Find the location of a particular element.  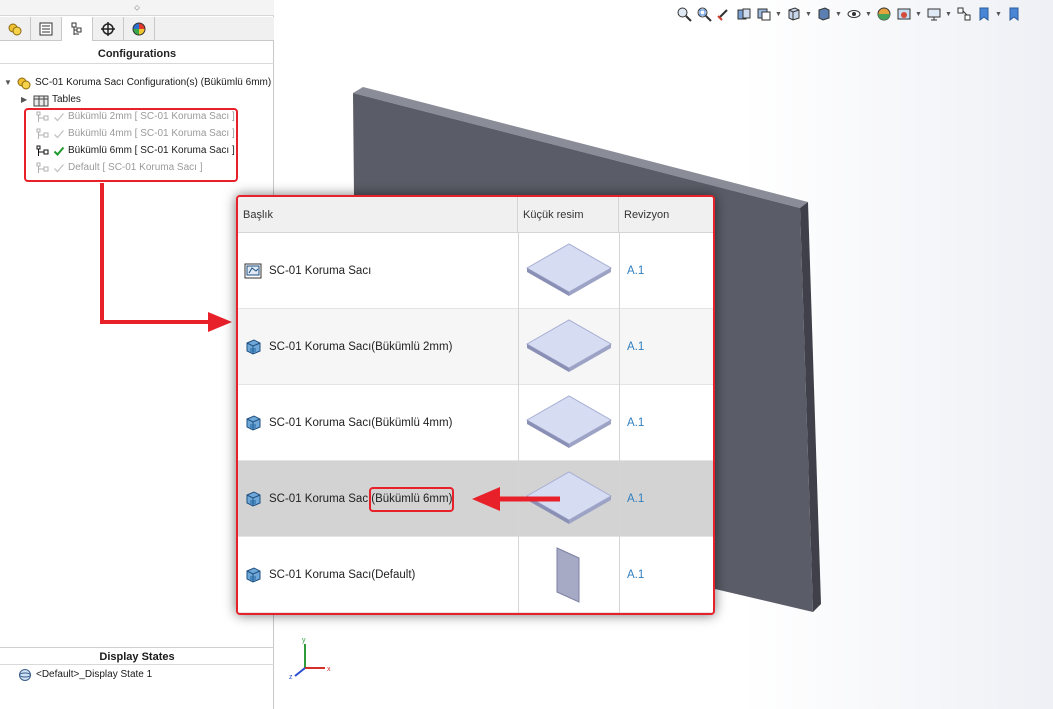

tab-display-manager is located at coordinates (139, 28).